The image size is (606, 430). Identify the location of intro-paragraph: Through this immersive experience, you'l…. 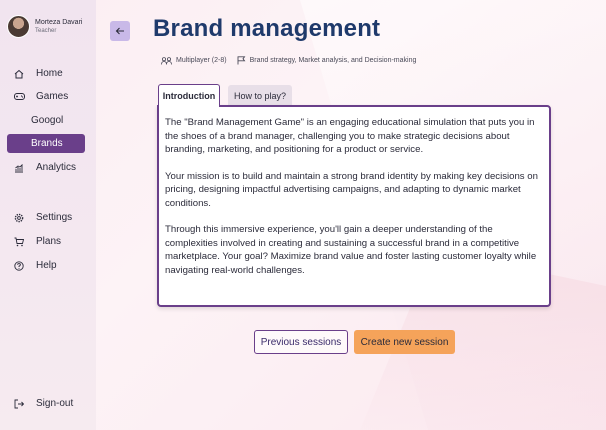
(351, 250).